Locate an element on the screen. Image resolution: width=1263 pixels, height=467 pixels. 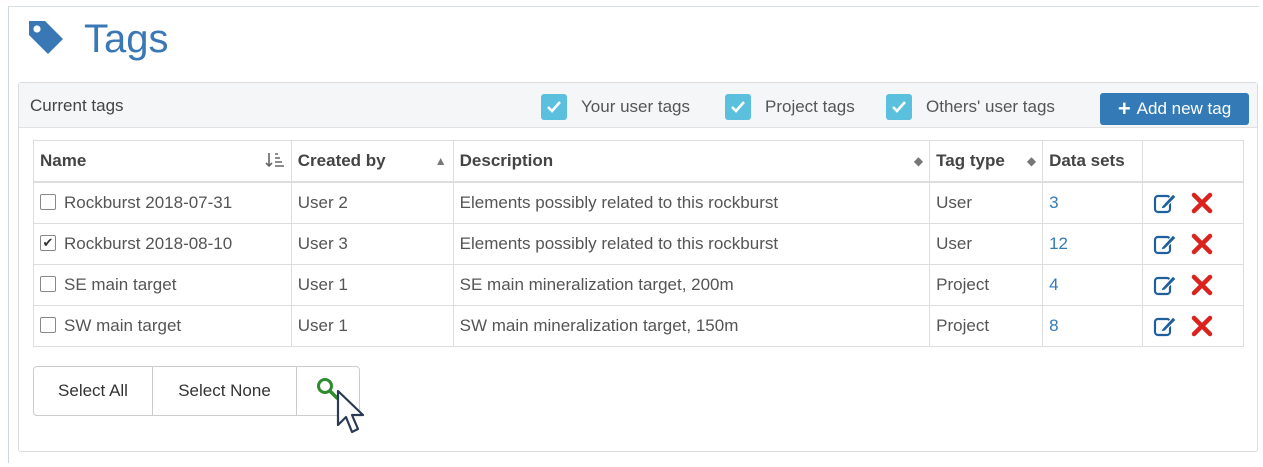
column-header-created-by: Created by ▲ is located at coordinates (372, 161).